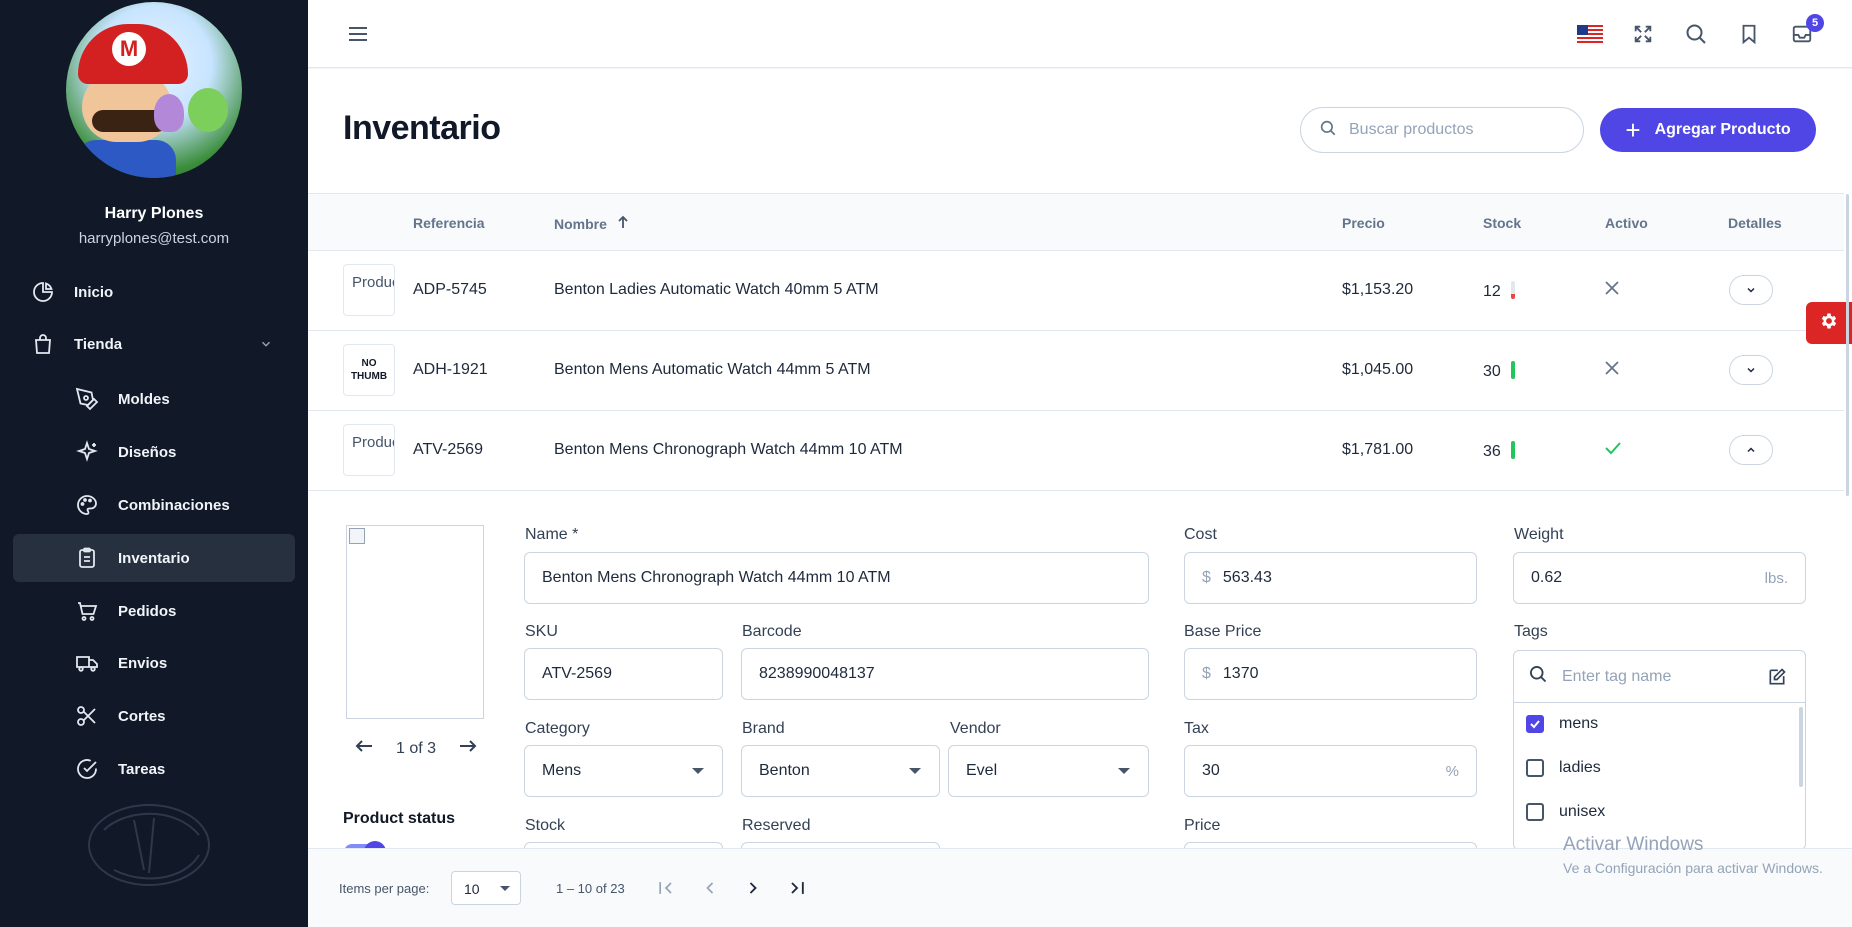 This screenshot has width=1852, height=927. Describe the element at coordinates (840, 771) in the screenshot. I see `brand-select: Benton` at that location.